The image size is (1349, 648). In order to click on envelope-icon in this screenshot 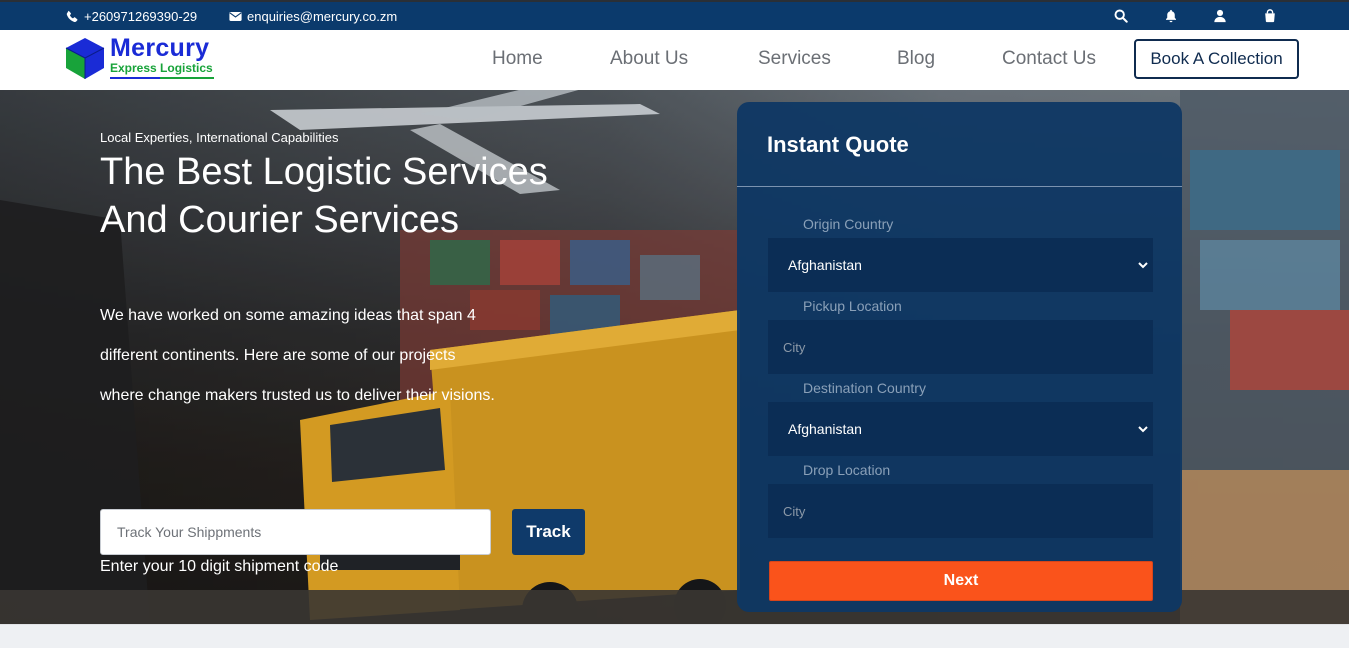, I will do `click(235, 16)`.